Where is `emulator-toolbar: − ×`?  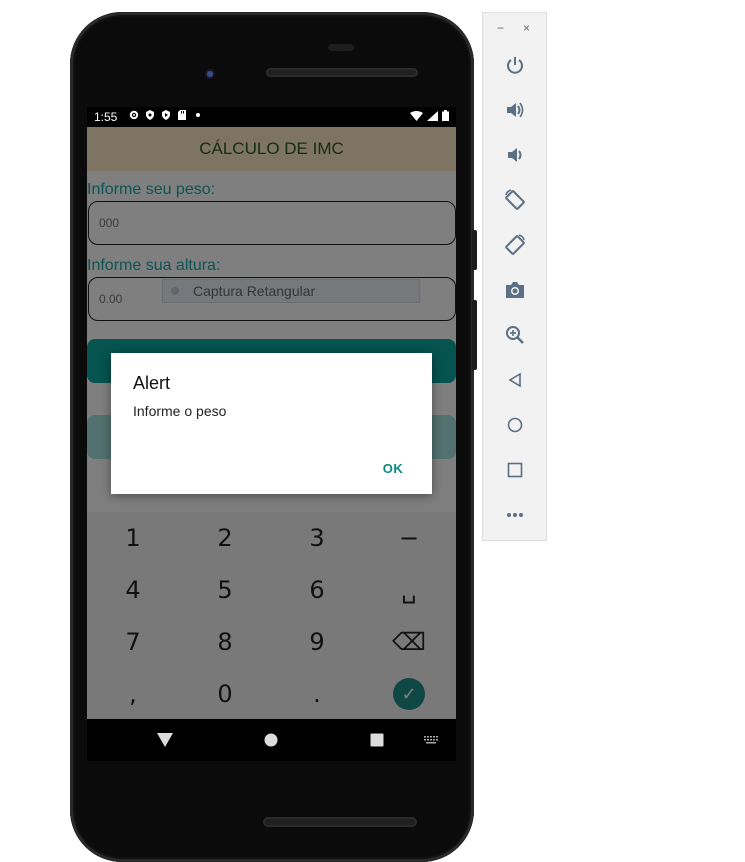 emulator-toolbar: − × is located at coordinates (514, 276).